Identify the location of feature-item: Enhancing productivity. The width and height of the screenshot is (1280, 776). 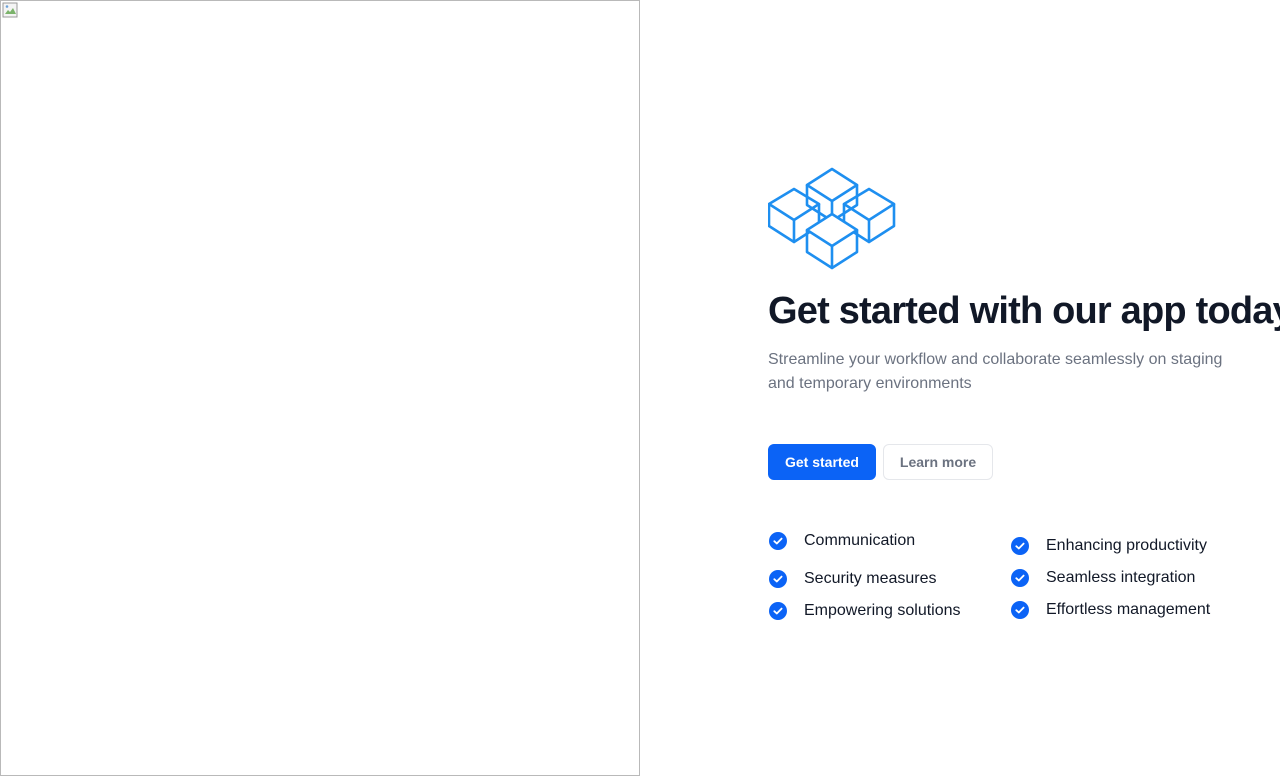
(1130, 546).